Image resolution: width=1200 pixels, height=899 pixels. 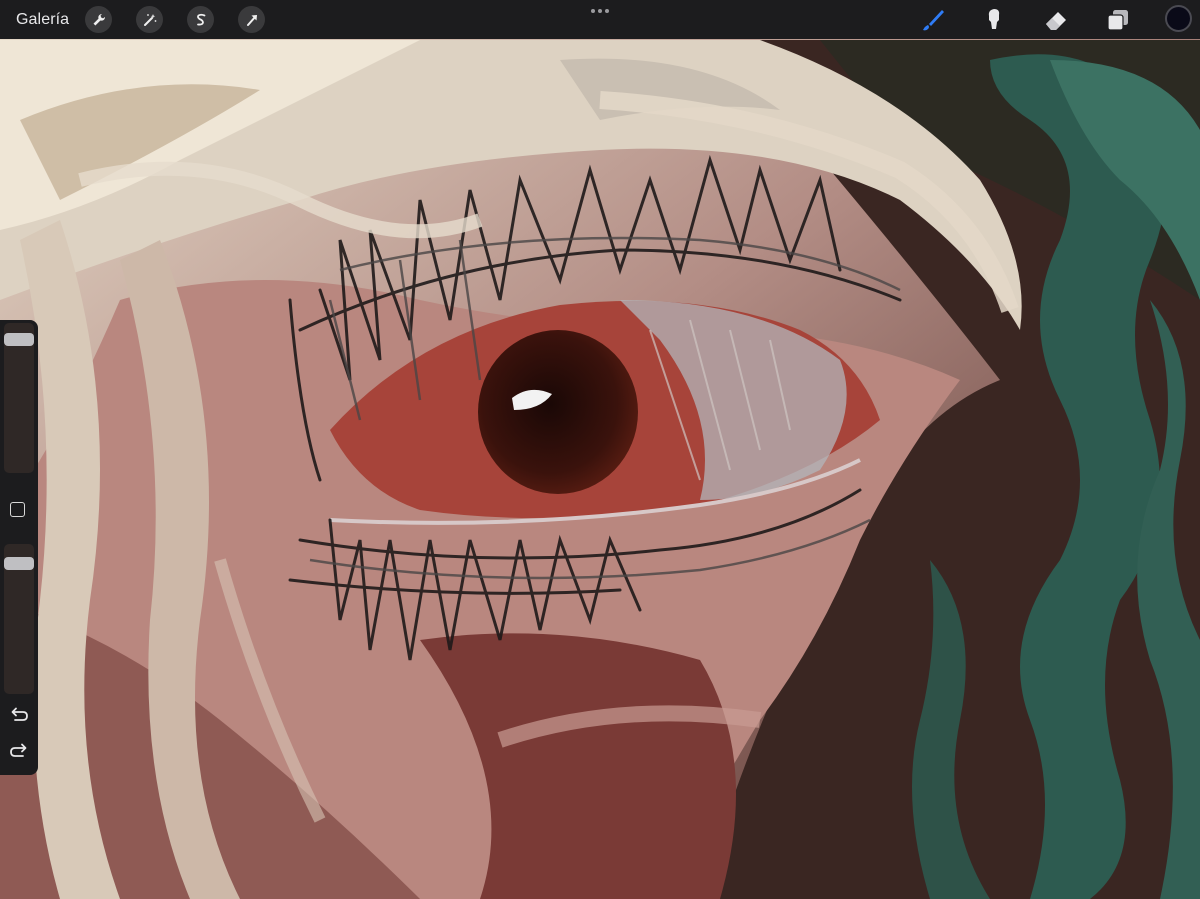 What do you see at coordinates (600, 19) in the screenshot?
I see `top-toolbar: Galería` at bounding box center [600, 19].